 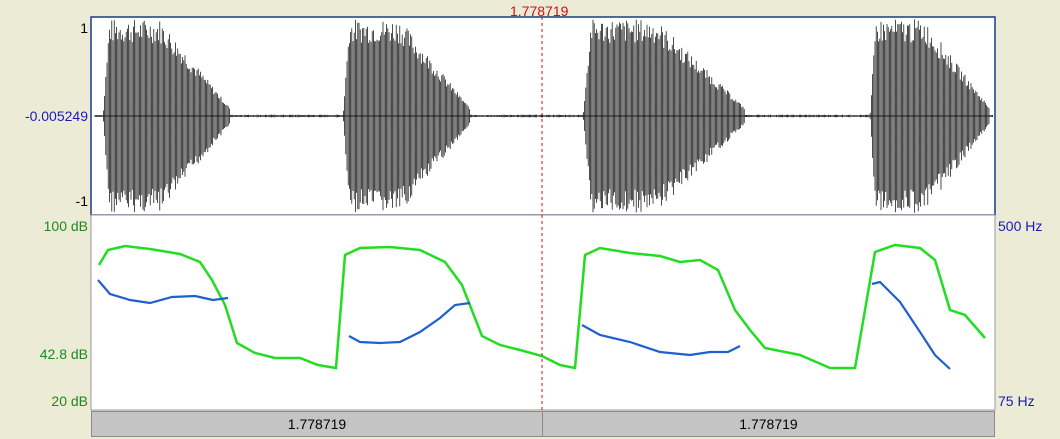 What do you see at coordinates (768, 424) in the screenshot?
I see `selection-bar-right: 1.778719` at bounding box center [768, 424].